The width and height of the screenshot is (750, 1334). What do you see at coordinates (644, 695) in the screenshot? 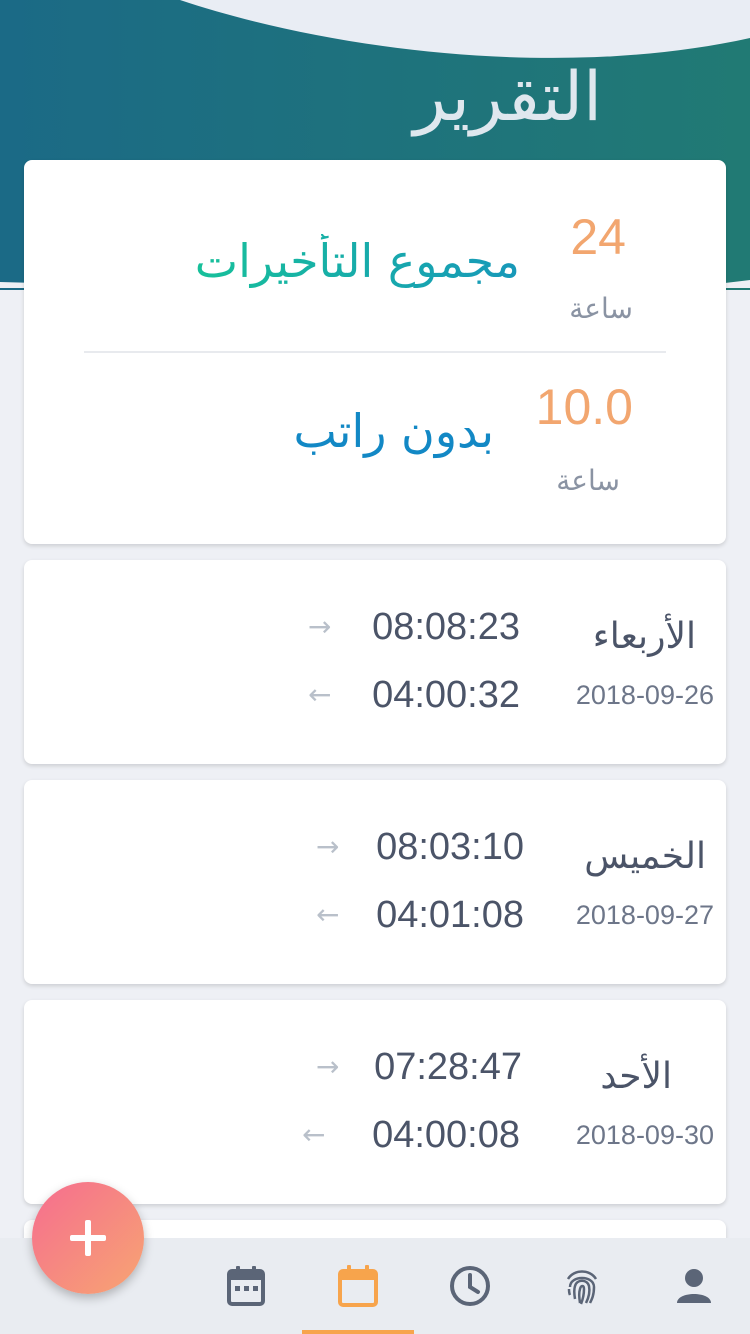
I see `day-date: 2018-09-26` at bounding box center [644, 695].